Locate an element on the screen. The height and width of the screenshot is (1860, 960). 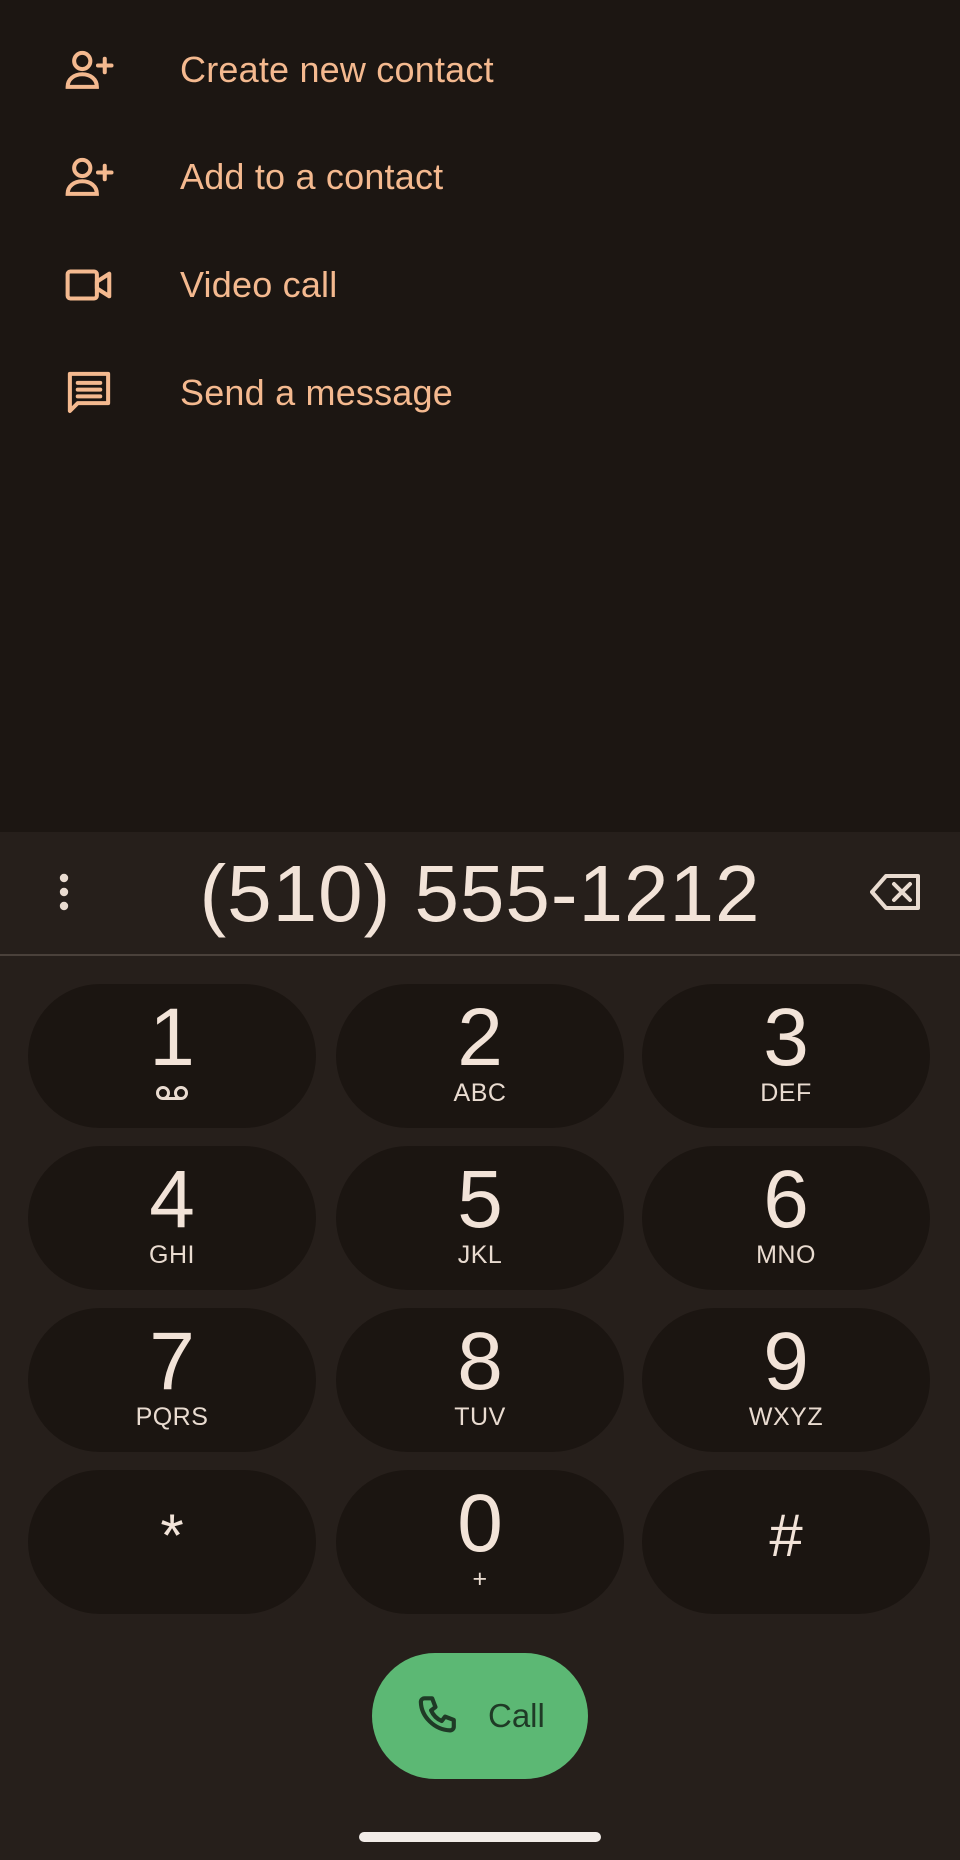
dialpad-key-1: 1 is located at coordinates (172, 1056).